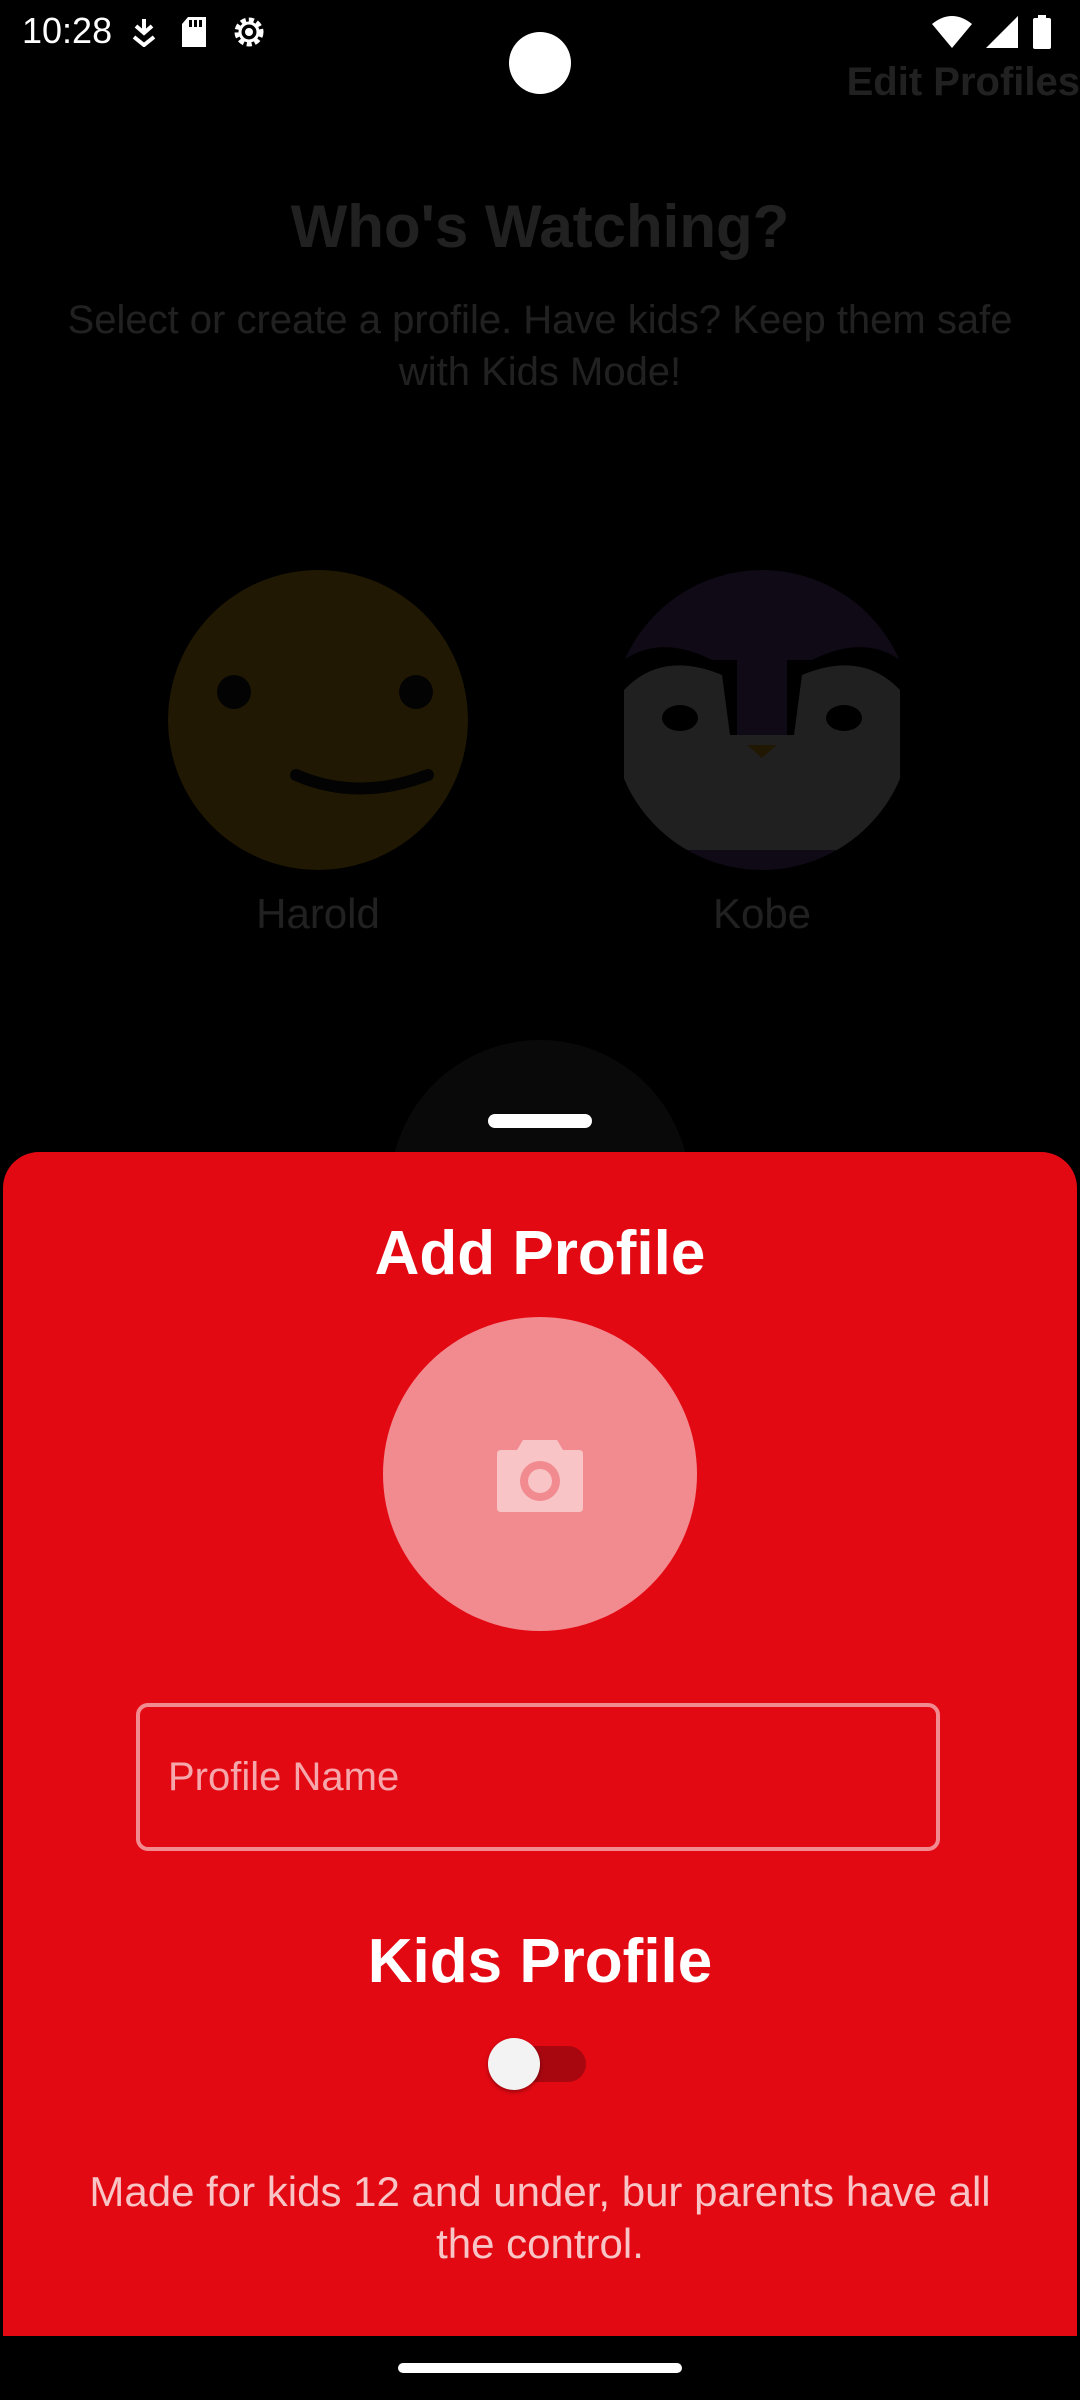  I want to click on kids-profile-toggle, so click(537, 2064).